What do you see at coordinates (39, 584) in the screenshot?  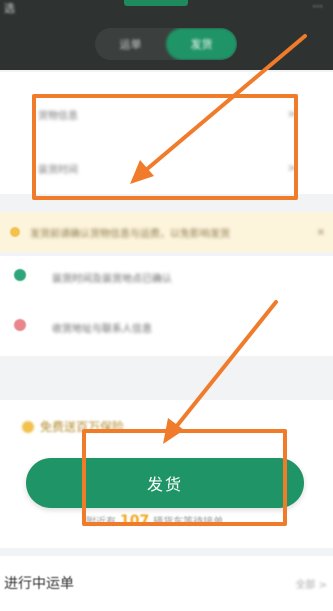 I see `section-title: 进行中运单` at bounding box center [39, 584].